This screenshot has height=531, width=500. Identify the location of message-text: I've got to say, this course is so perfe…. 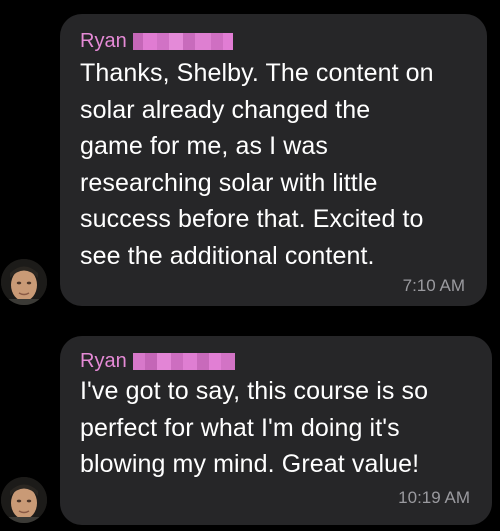
(254, 427).